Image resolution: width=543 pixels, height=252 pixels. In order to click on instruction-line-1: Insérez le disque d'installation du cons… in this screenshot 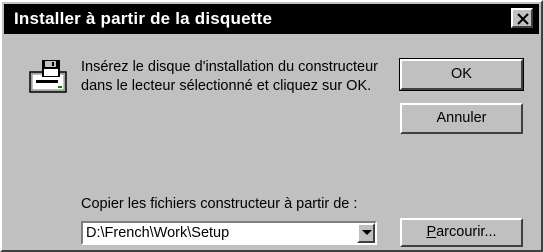, I will do `click(229, 67)`.